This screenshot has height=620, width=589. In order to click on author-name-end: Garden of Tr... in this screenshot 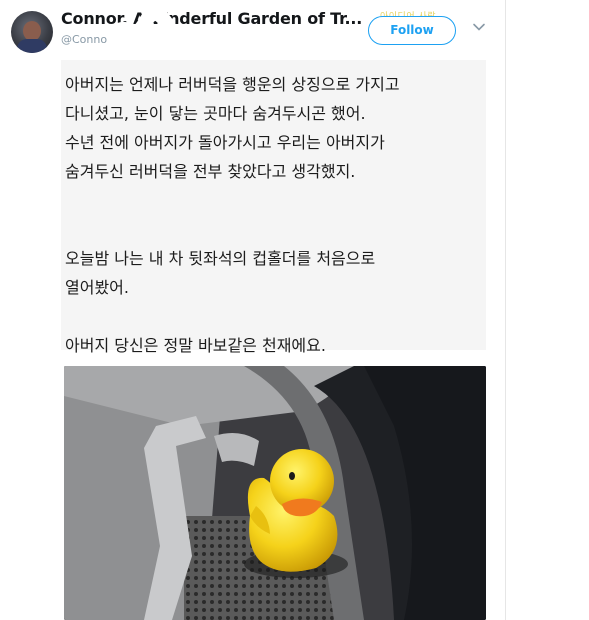, I will do `click(300, 18)`.